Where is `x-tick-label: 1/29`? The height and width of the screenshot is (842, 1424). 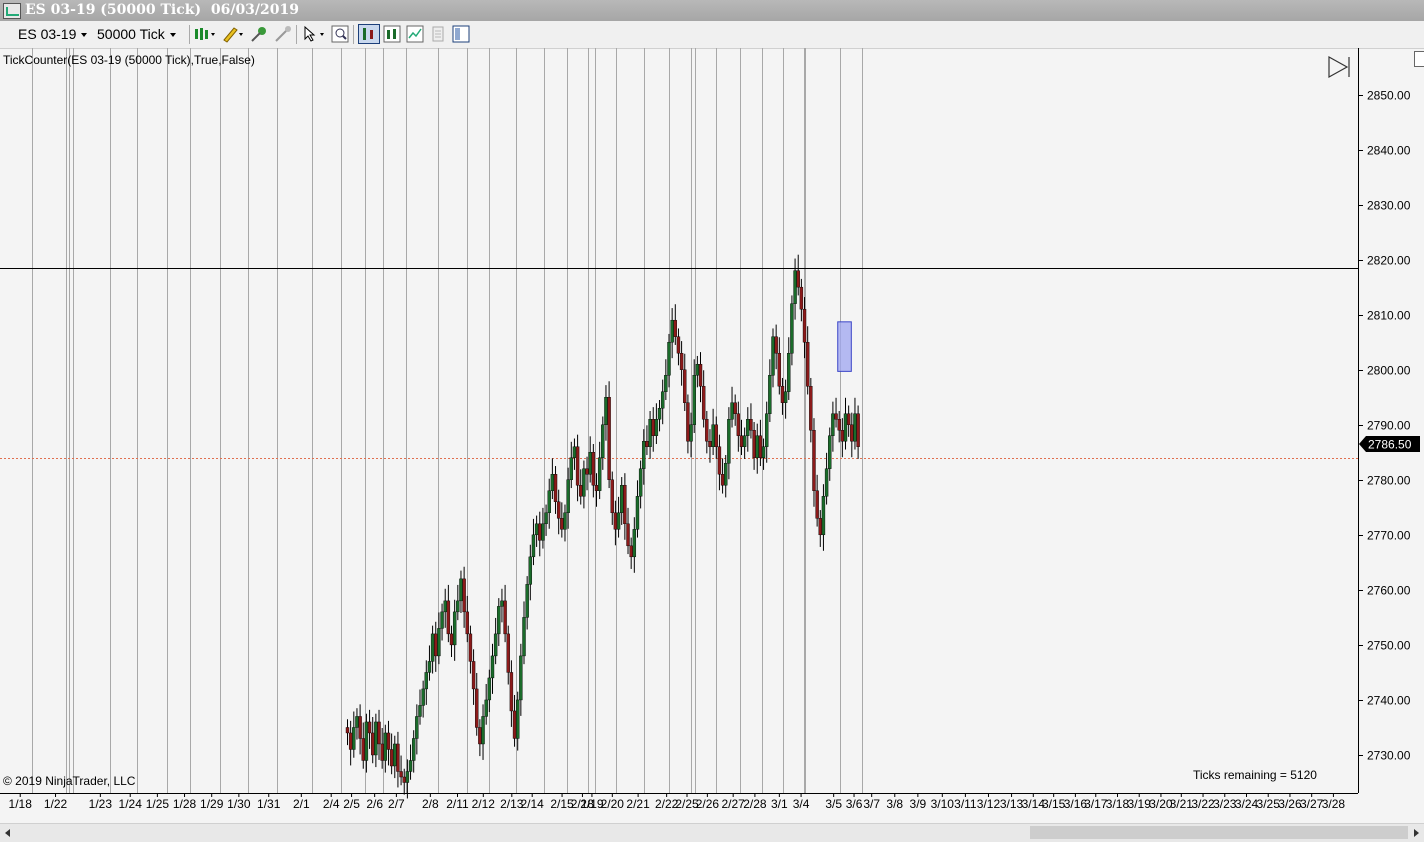 x-tick-label: 1/29 is located at coordinates (212, 804).